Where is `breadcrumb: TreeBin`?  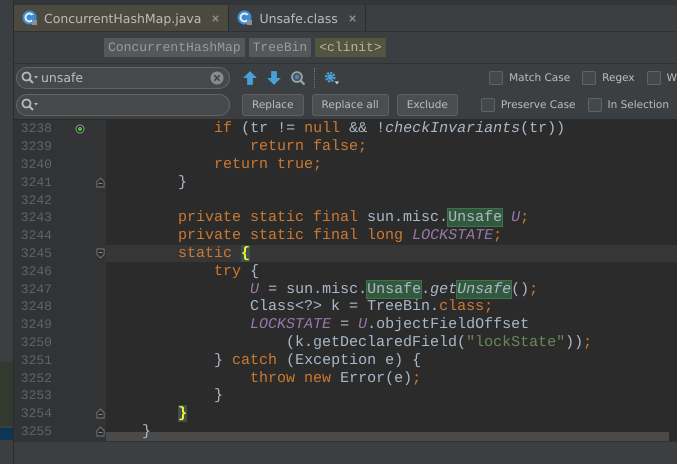 breadcrumb: TreeBin is located at coordinates (280, 47).